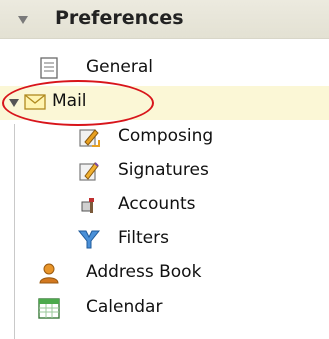 The height and width of the screenshot is (339, 329). I want to click on tree-item-label: General, so click(119, 67).